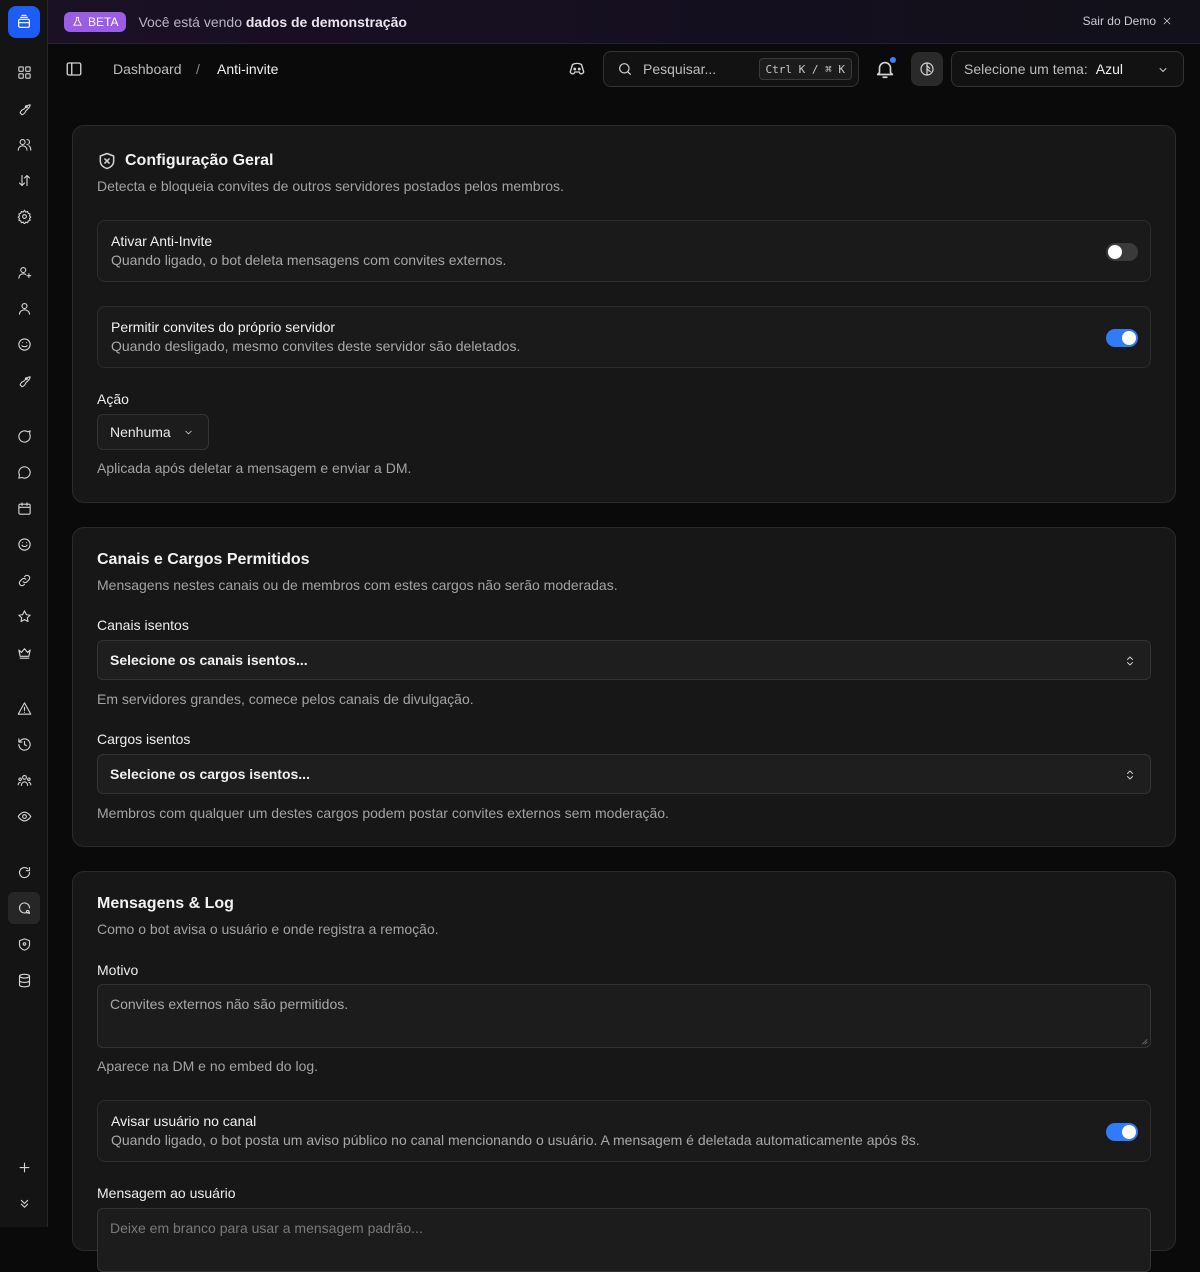 The image size is (1200, 1272). What do you see at coordinates (24, 272) in the screenshot?
I see `user-plus-icon` at bounding box center [24, 272].